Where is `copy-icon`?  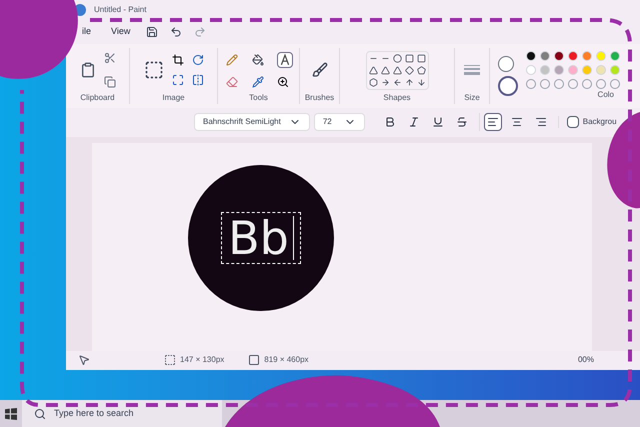
copy-icon is located at coordinates (110, 82).